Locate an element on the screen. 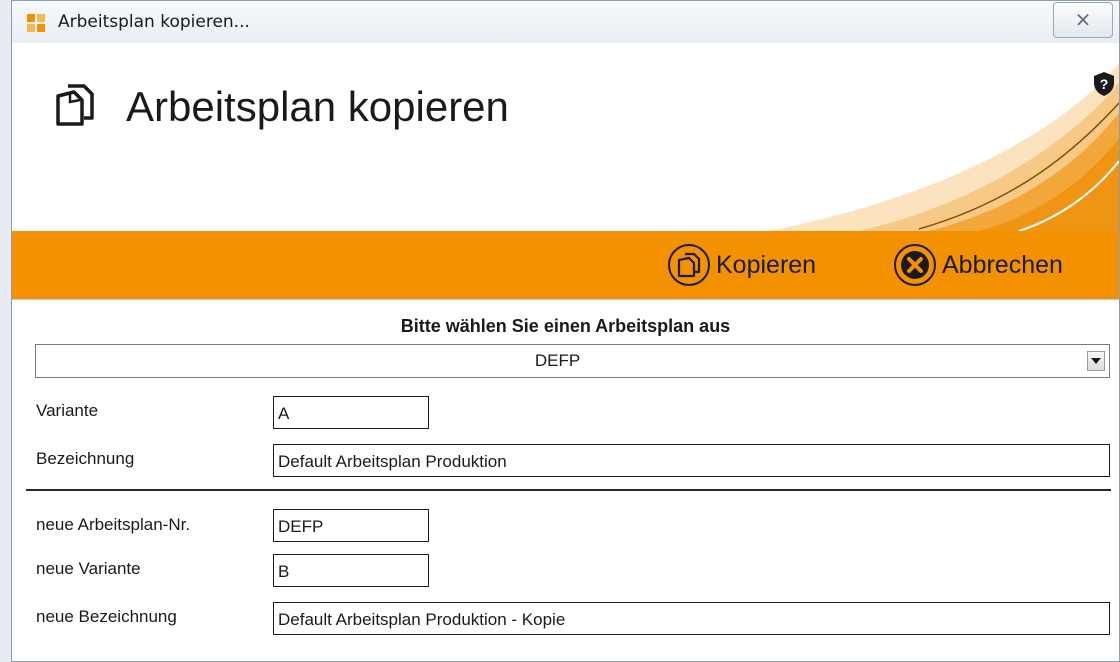 This screenshot has height=662, width=1120. neue-bezeichnung-label: neue Bezeichnung is located at coordinates (106, 616).